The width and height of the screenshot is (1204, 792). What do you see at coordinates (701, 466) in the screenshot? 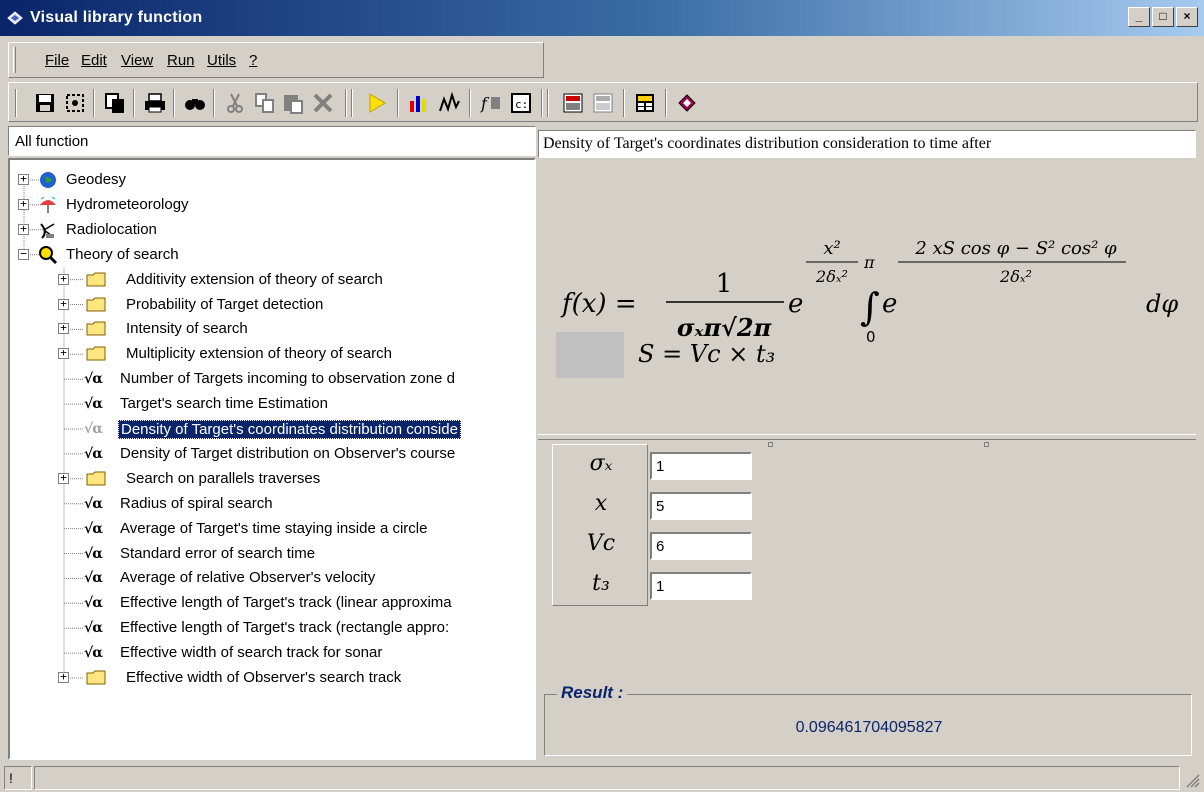
I see `param-input-sigma: 1` at bounding box center [701, 466].